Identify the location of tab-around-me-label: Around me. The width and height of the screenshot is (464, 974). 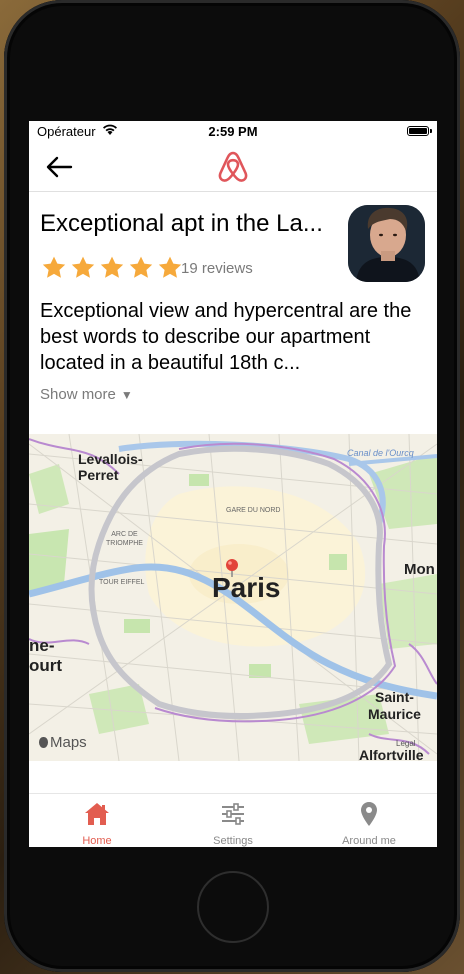
(369, 841).